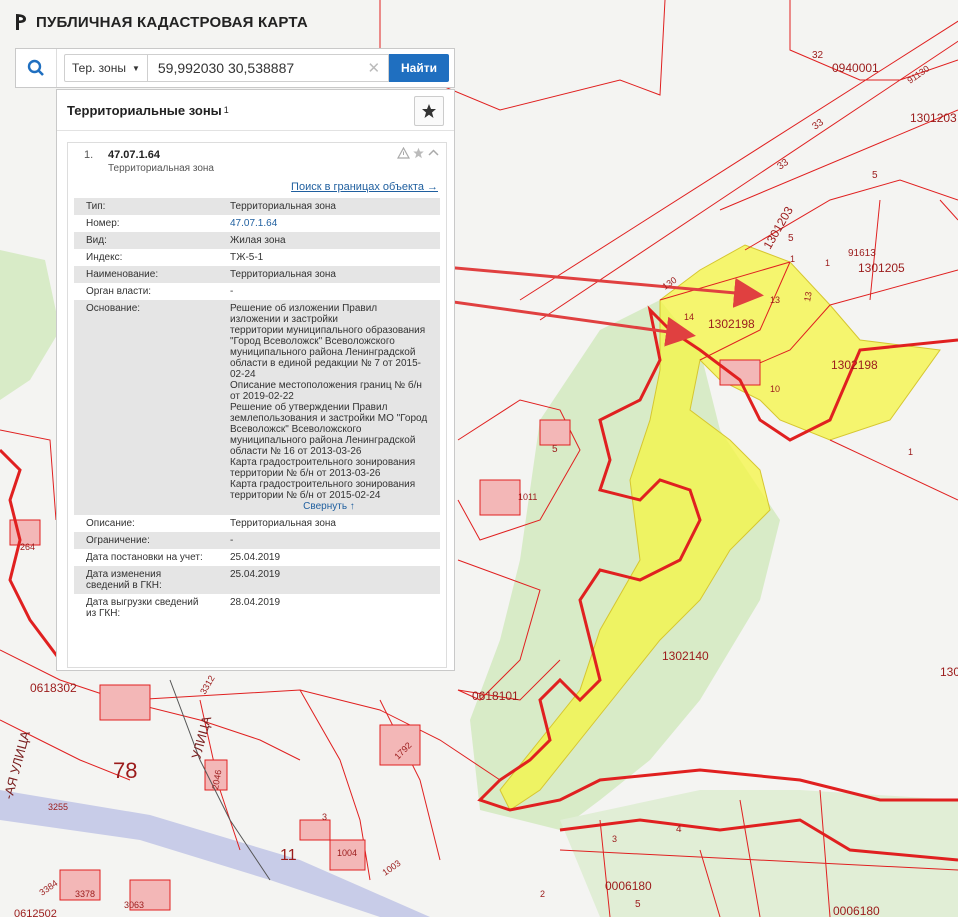  I want to click on search-button: Найти, so click(419, 68).